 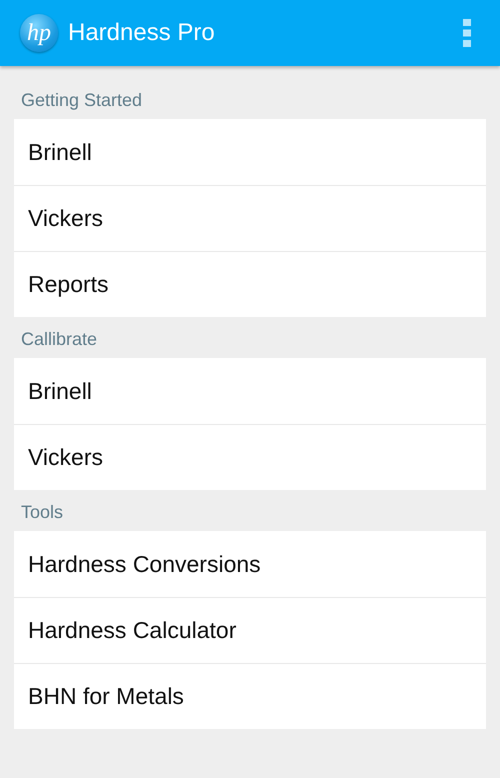 What do you see at coordinates (250, 630) in the screenshot?
I see `list-item: Hardness Calculator` at bounding box center [250, 630].